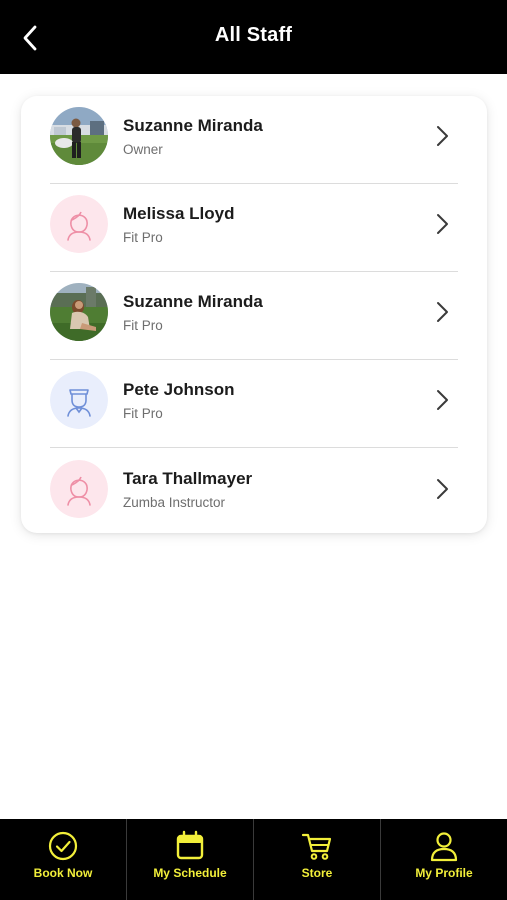 This screenshot has height=900, width=507. Describe the element at coordinates (188, 478) in the screenshot. I see `staff-name: Tara Thallmayer` at that location.